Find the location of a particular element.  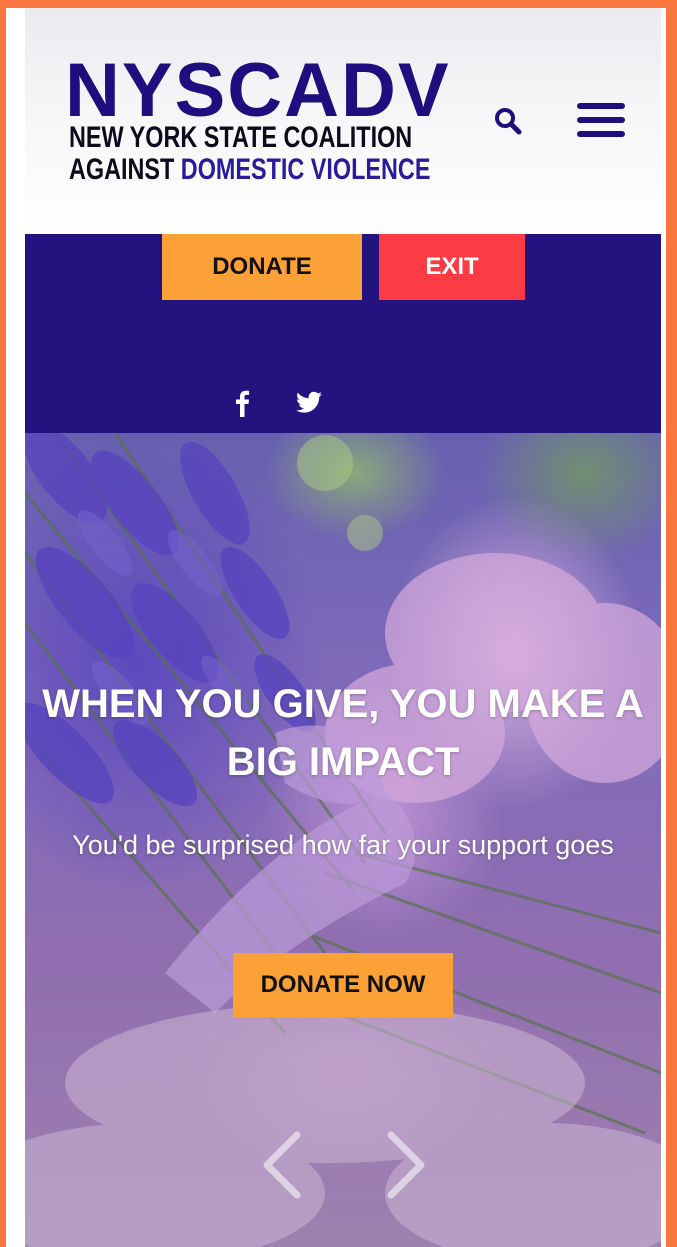

search-button is located at coordinates (508, 121).